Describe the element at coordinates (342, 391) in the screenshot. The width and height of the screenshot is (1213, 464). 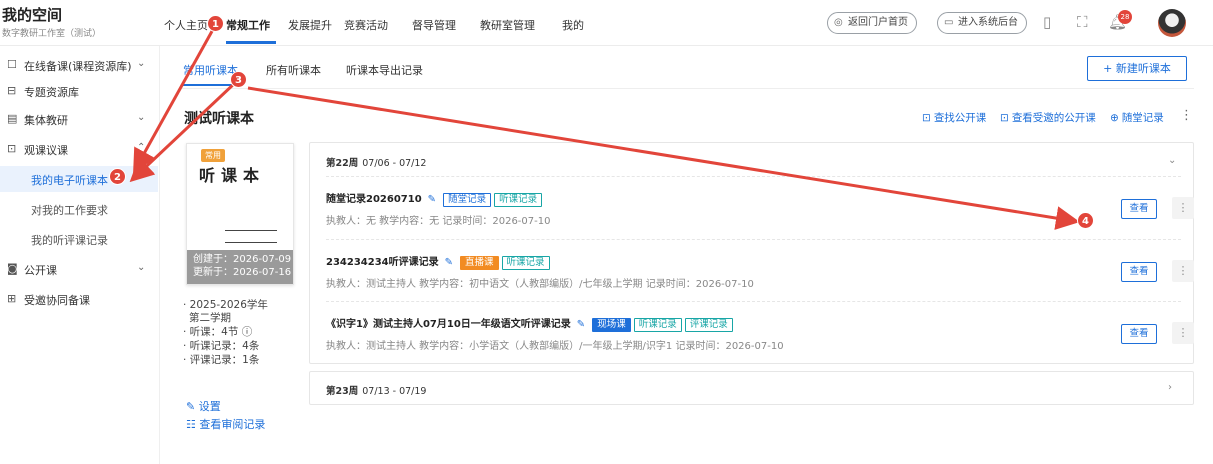
I see `week-label: 第23周` at that location.